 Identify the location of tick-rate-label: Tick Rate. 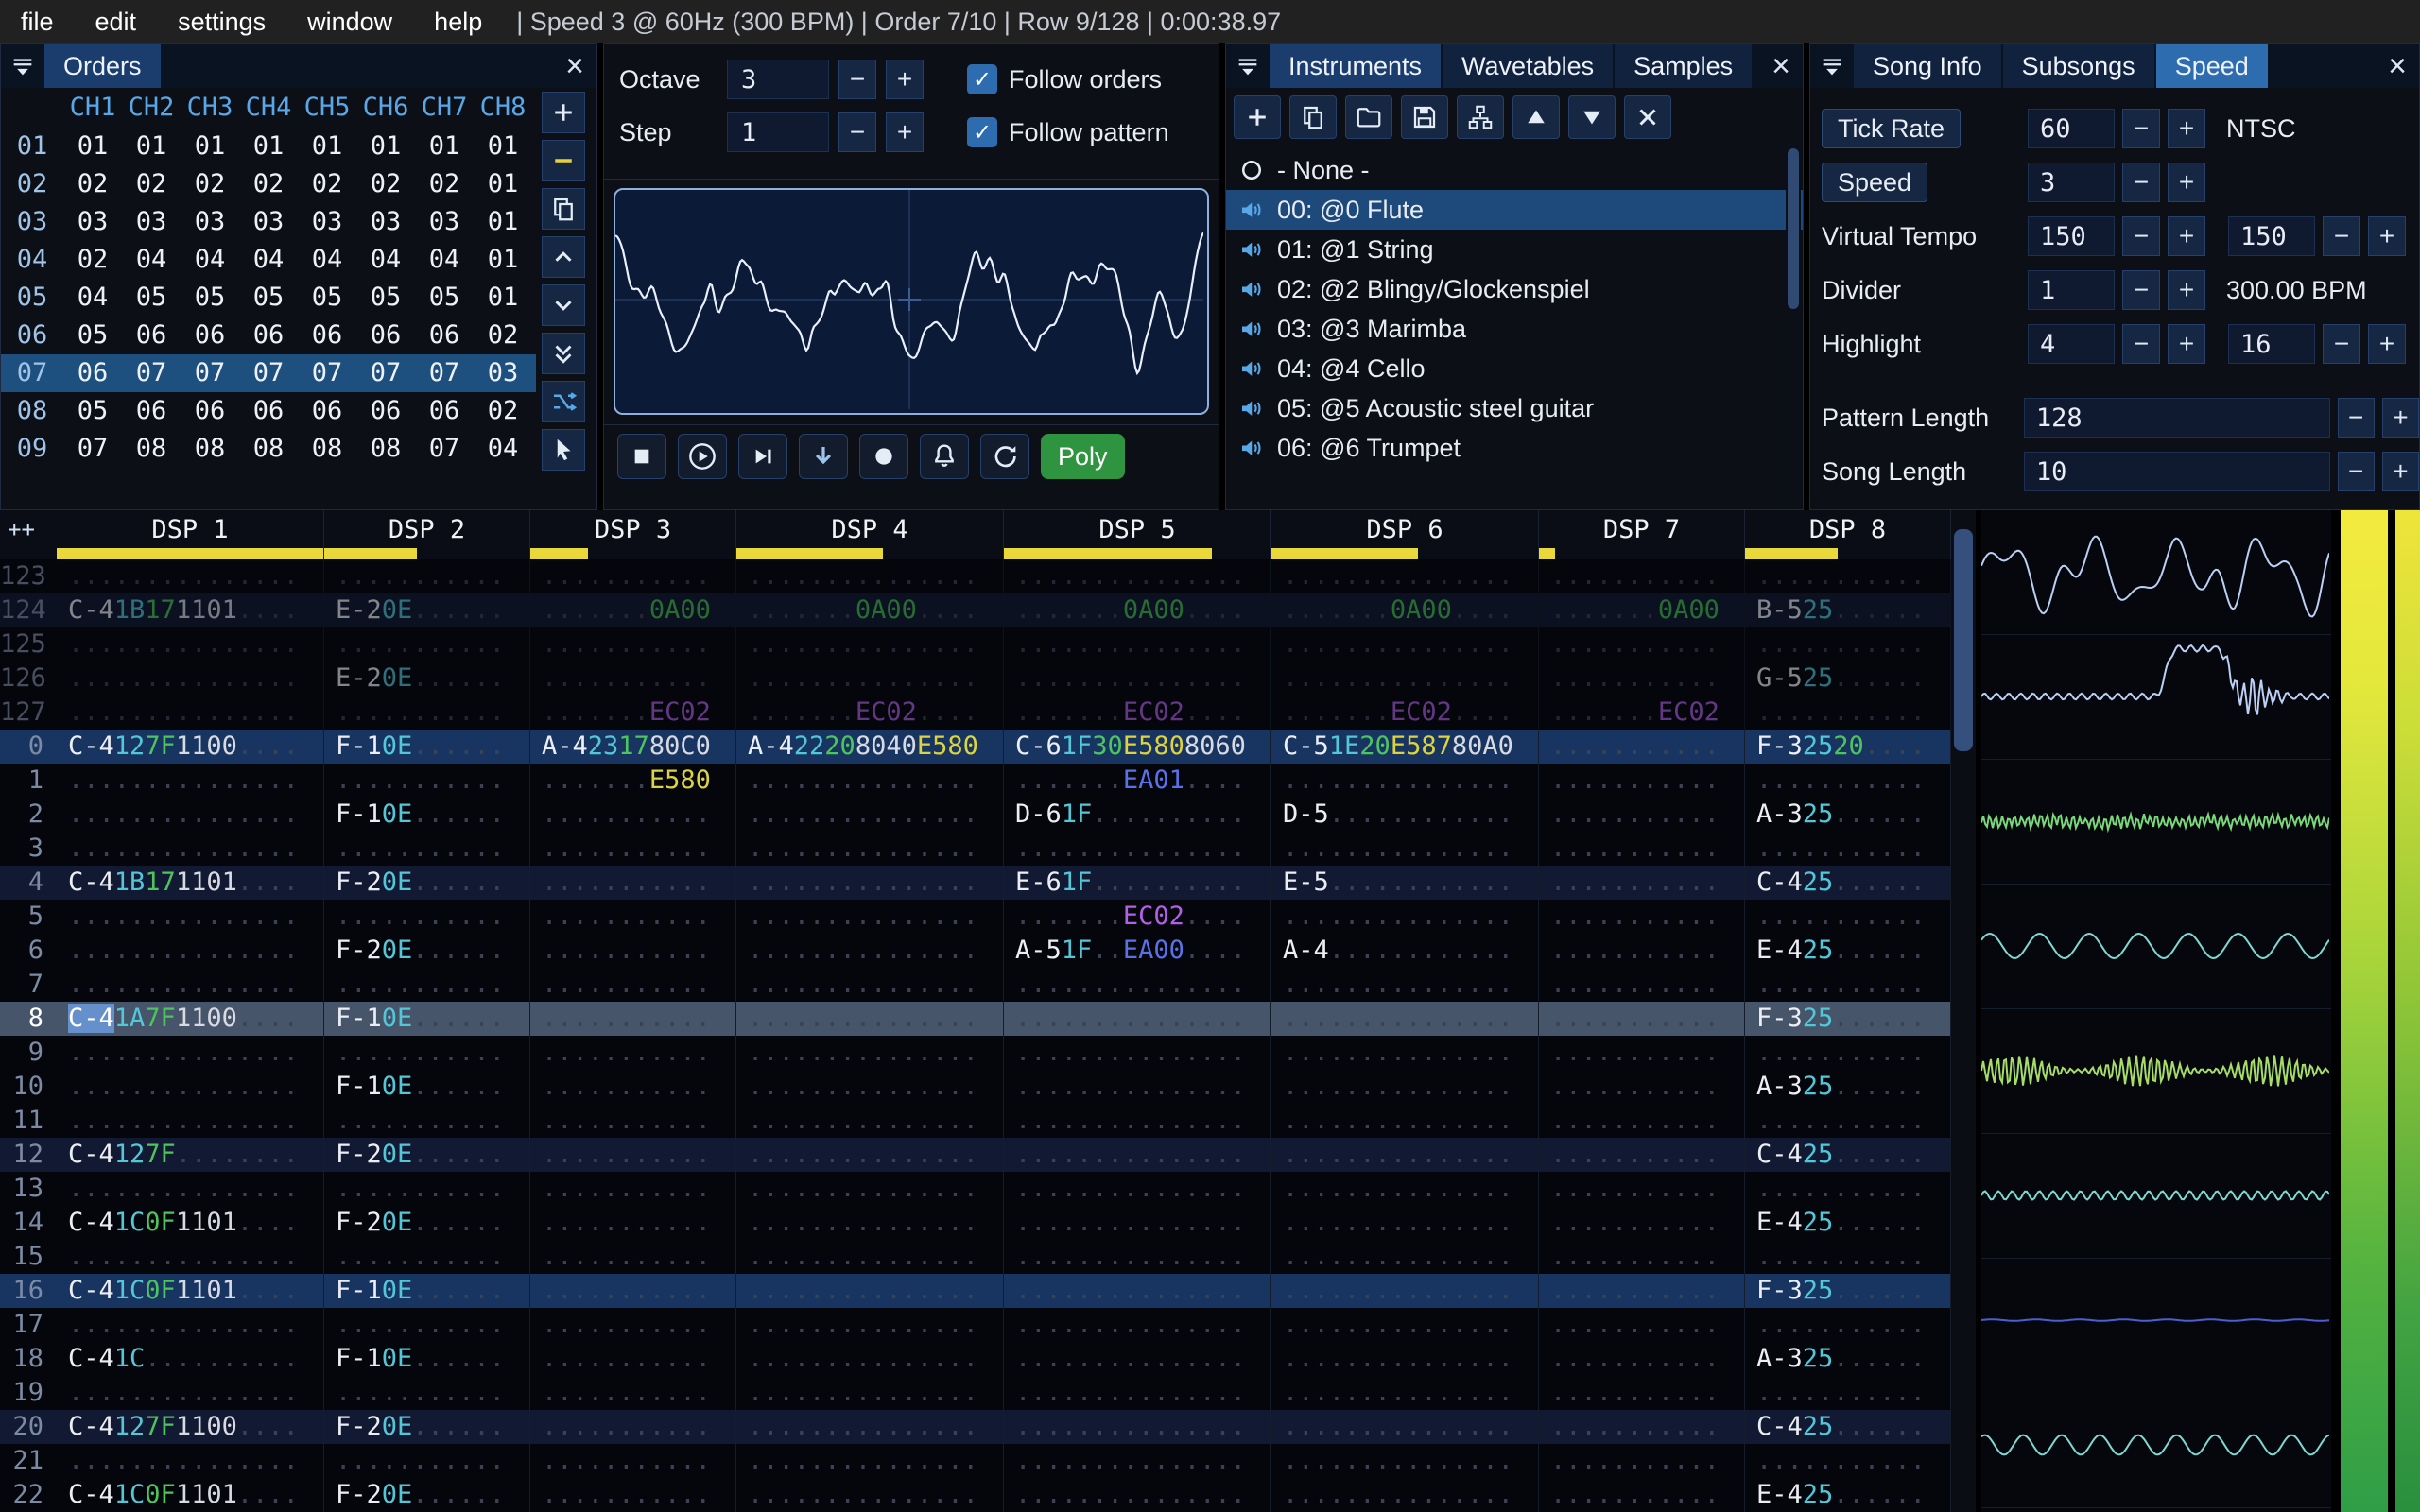
(1892, 128).